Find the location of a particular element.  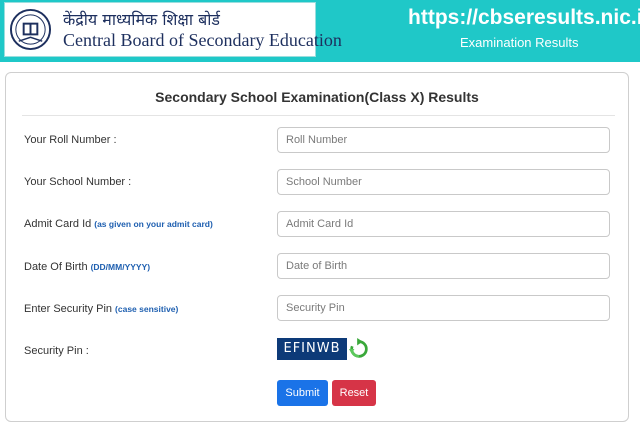

dob-label: Date Of Birth (DD/MM/YYYY) is located at coordinates (87, 267).